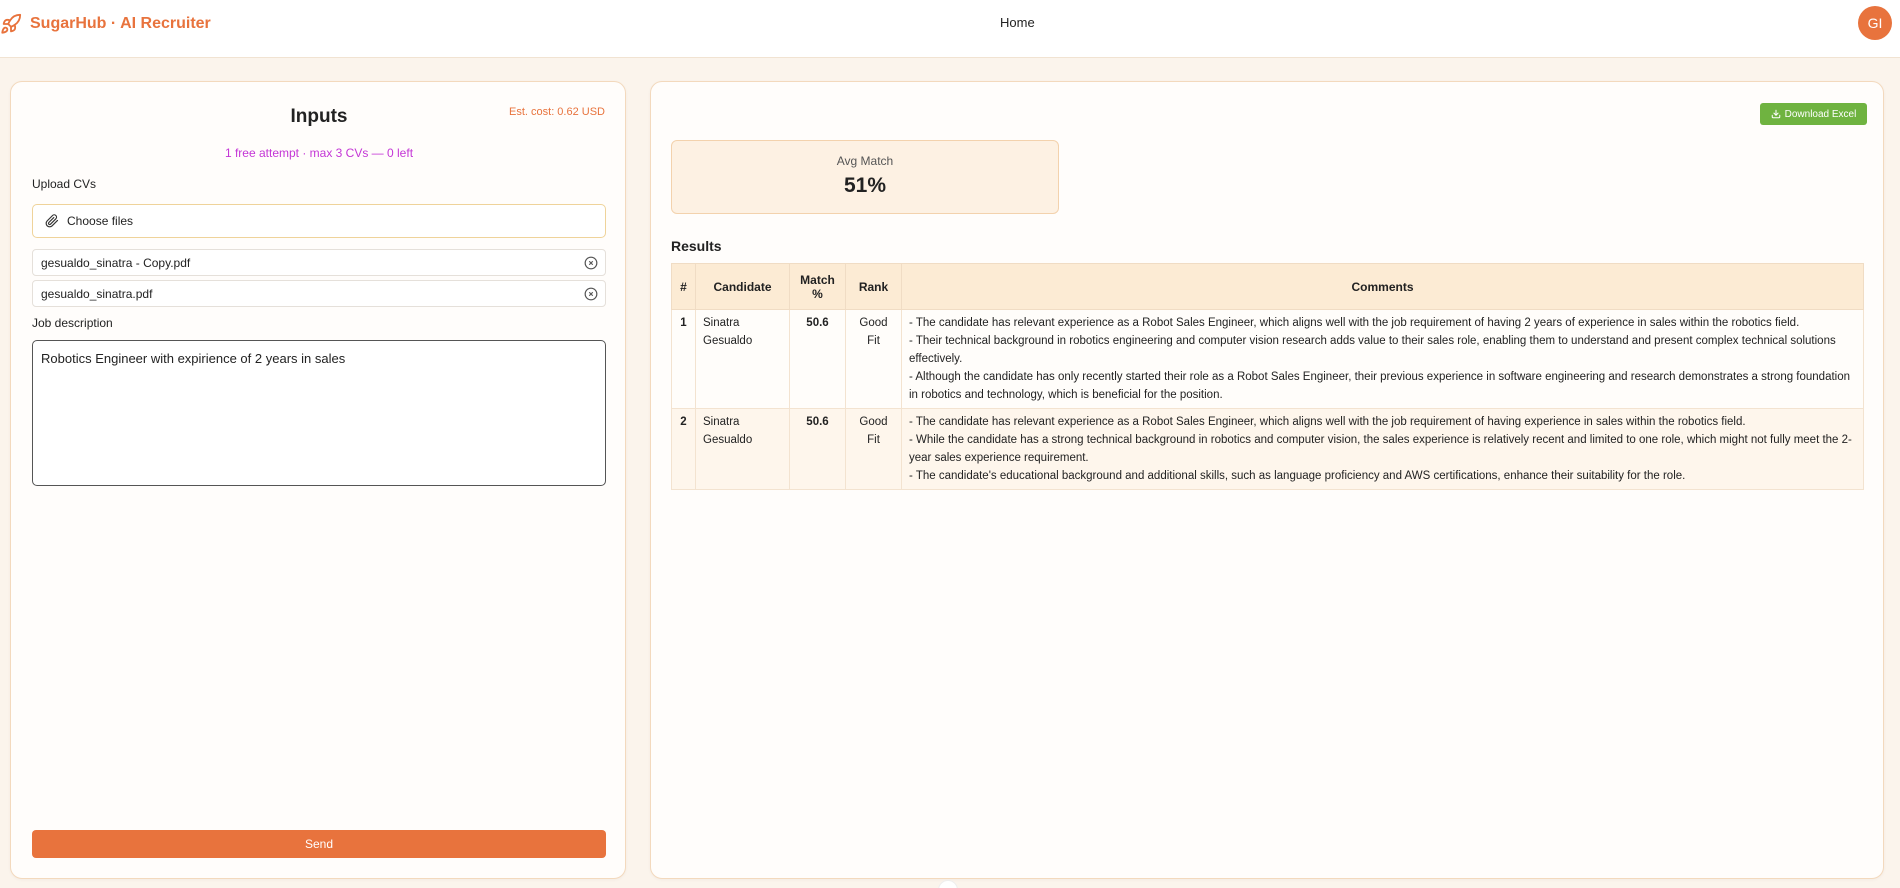 The image size is (1900, 888). What do you see at coordinates (1382, 286) in the screenshot?
I see `column-header-comments: Comments` at bounding box center [1382, 286].